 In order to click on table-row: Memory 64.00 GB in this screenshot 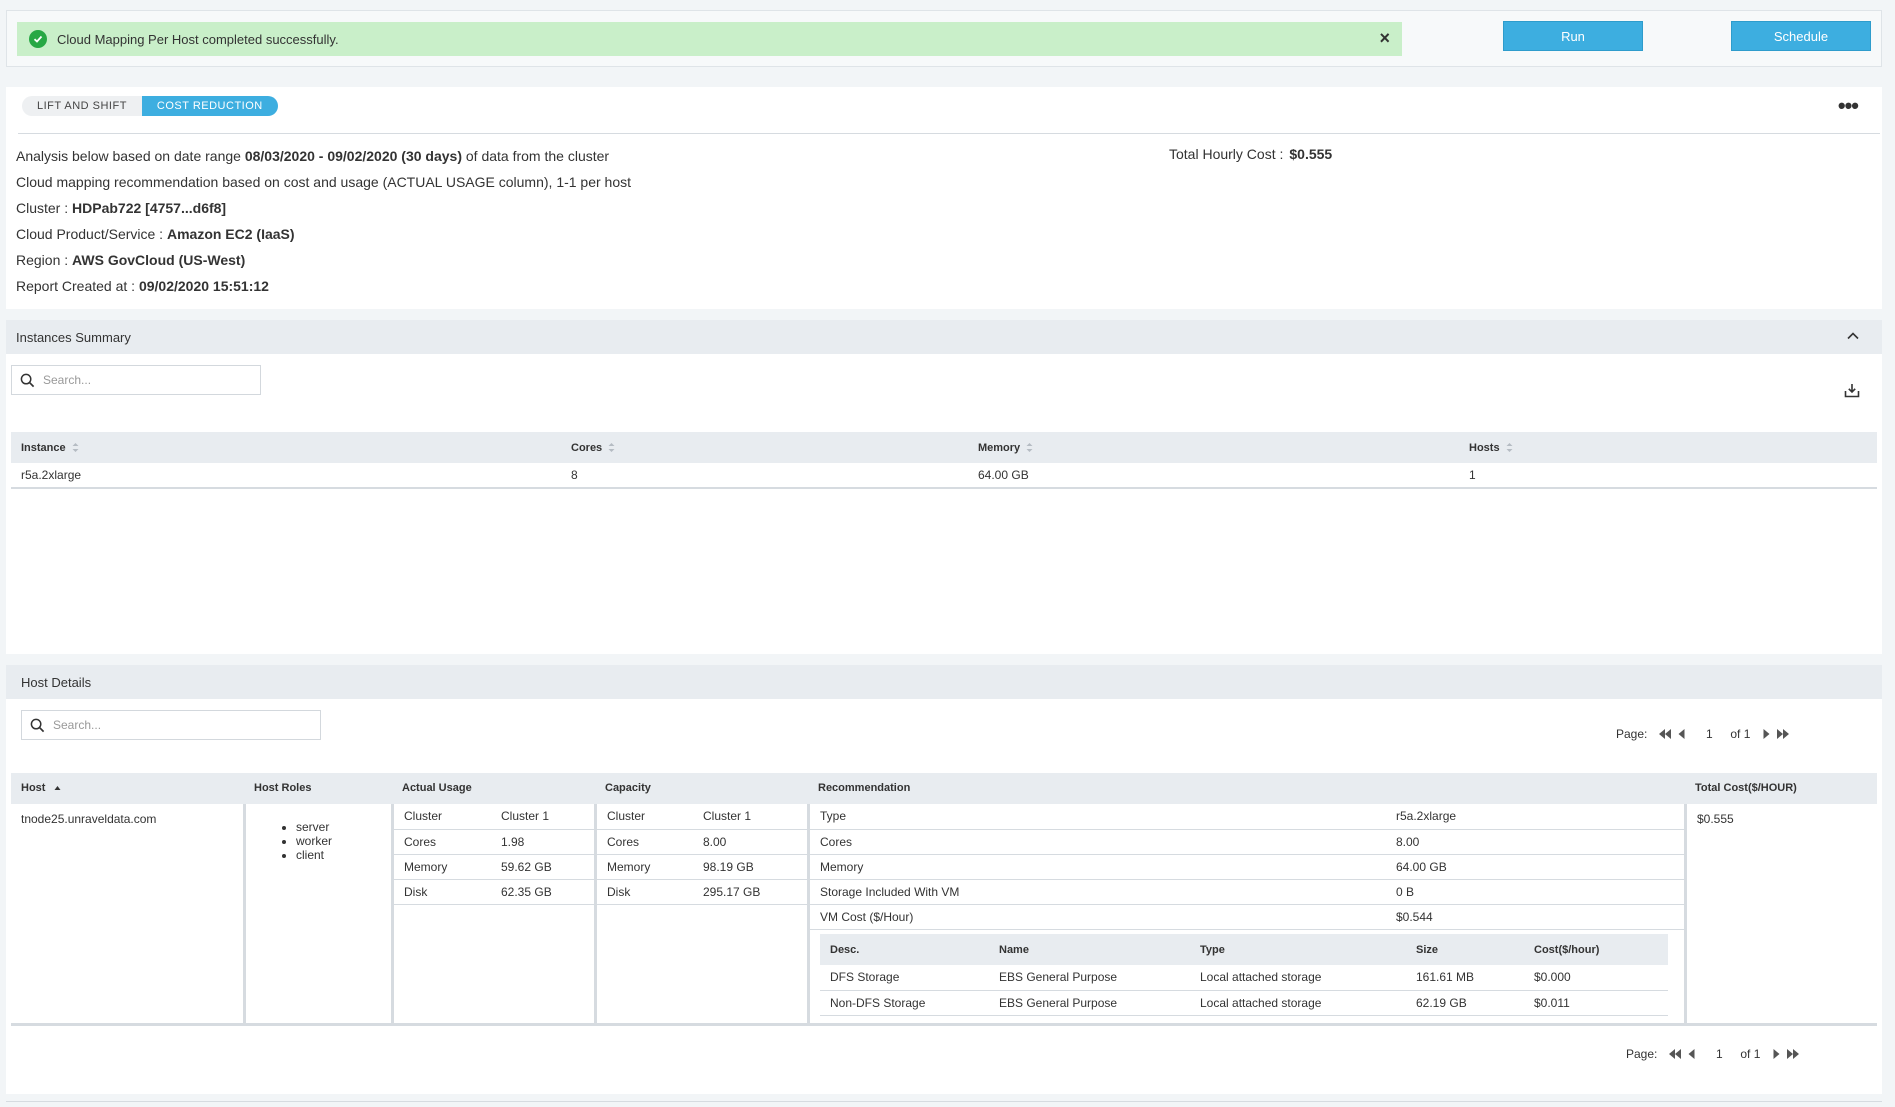, I will do `click(1247, 867)`.